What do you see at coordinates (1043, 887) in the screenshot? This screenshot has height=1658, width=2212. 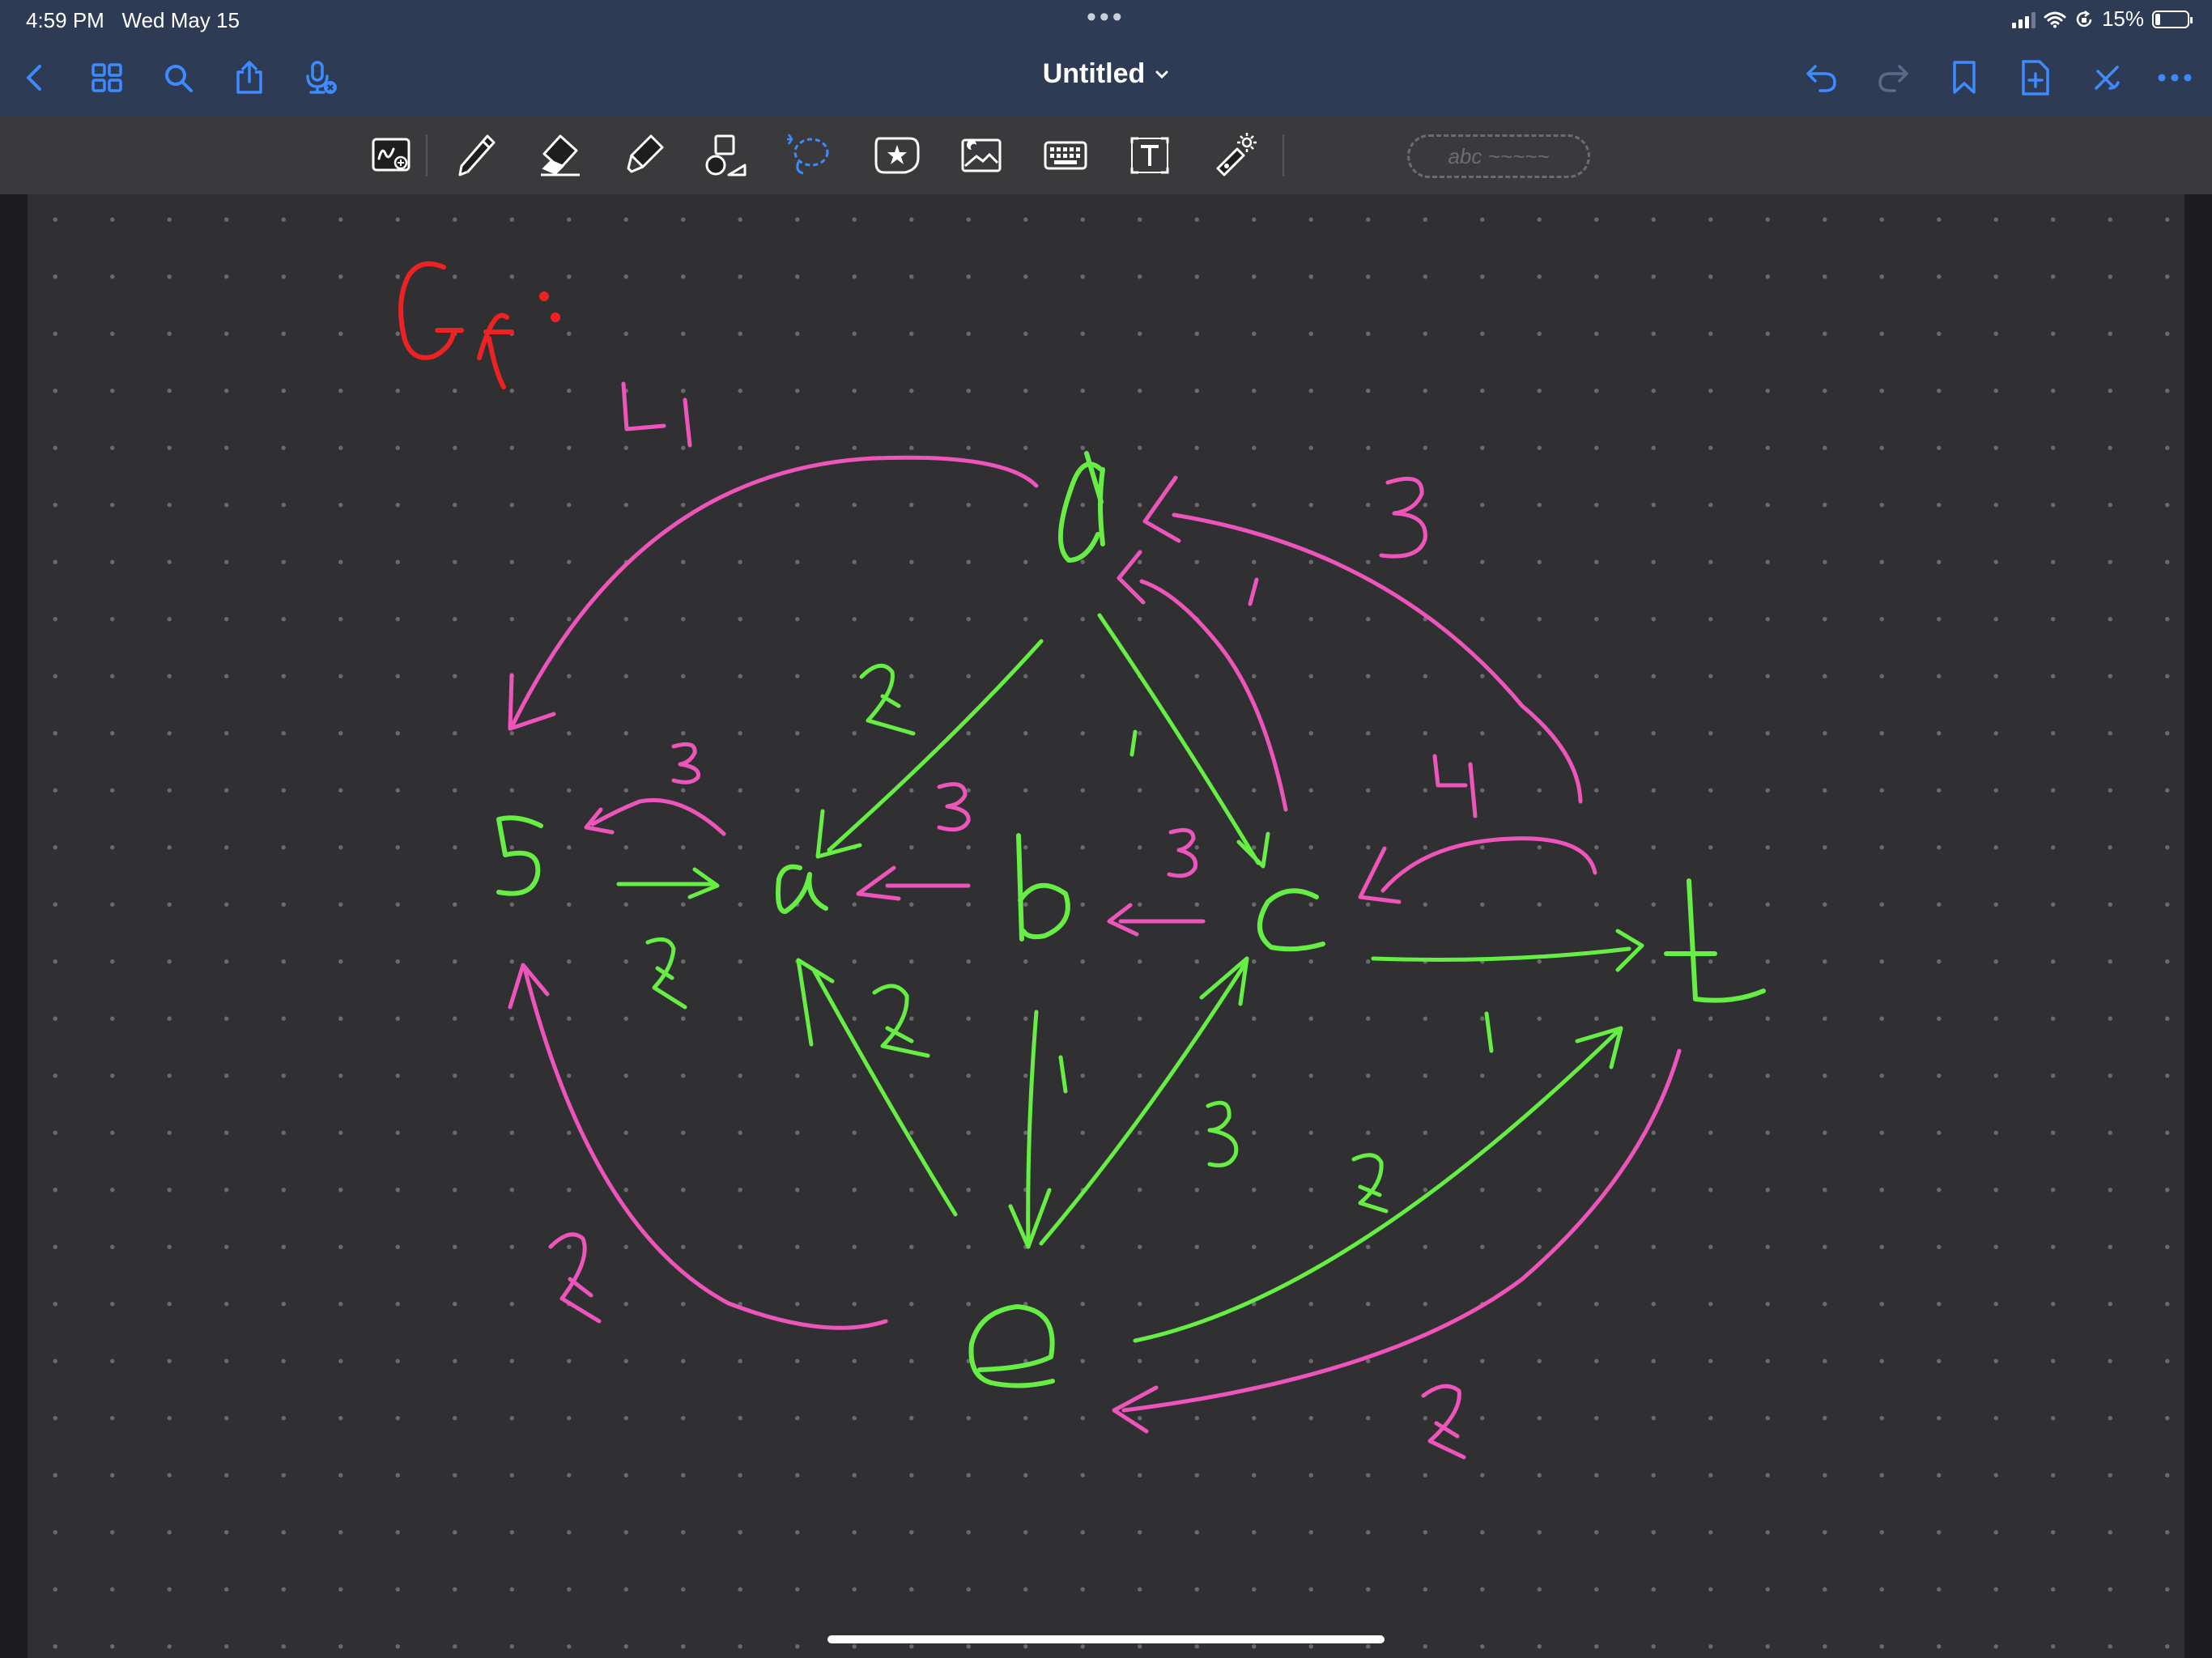 I see `node-b` at bounding box center [1043, 887].